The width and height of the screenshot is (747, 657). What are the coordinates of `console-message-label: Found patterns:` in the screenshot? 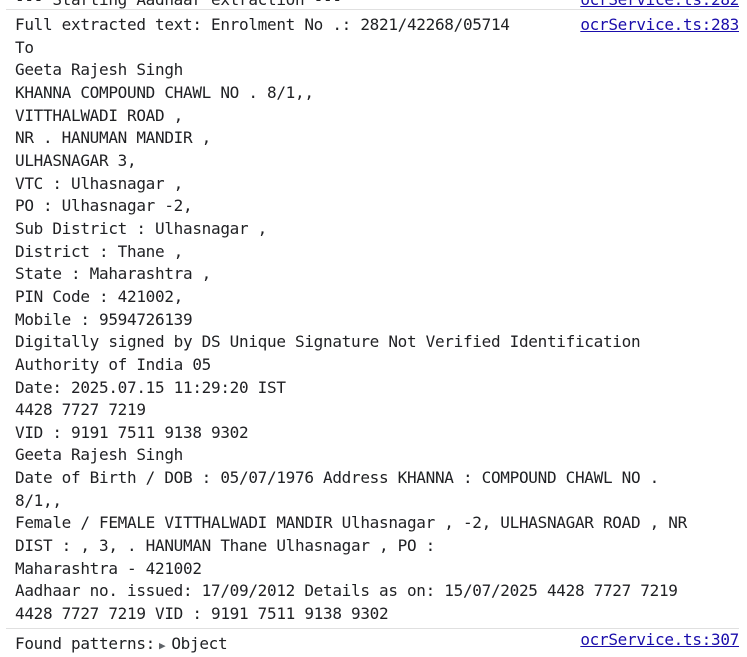 It's located at (85, 643).